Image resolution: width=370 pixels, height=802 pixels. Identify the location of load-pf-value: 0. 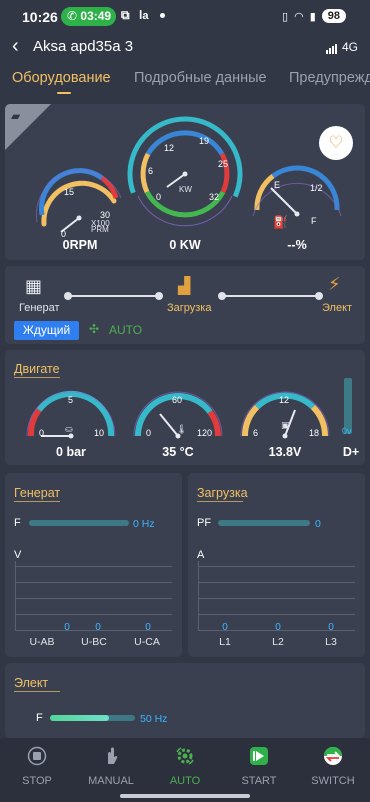
(318, 524).